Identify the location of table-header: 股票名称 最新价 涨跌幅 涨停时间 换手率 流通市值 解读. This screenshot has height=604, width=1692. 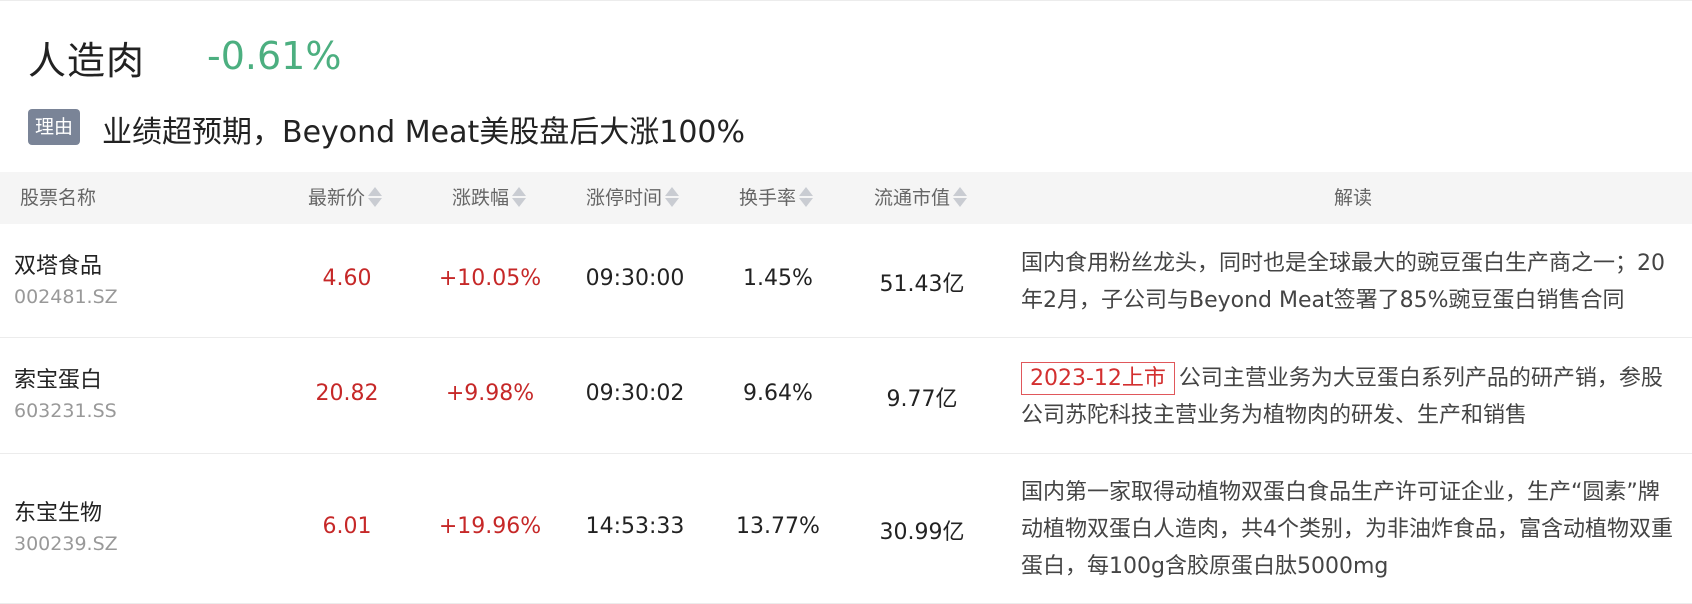
(846, 198).